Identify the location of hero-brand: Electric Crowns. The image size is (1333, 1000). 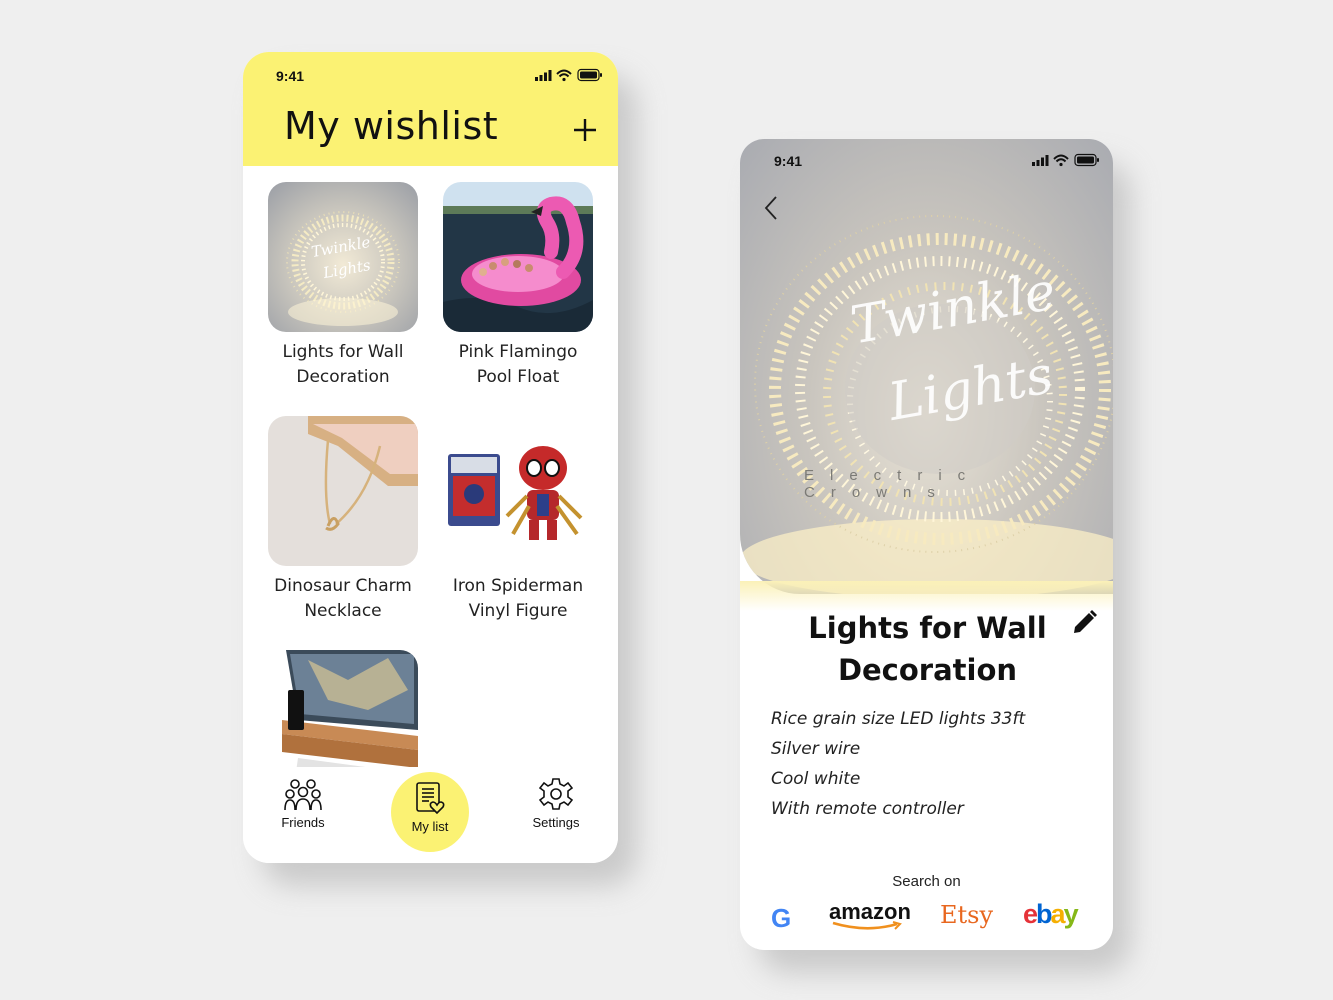
(893, 484).